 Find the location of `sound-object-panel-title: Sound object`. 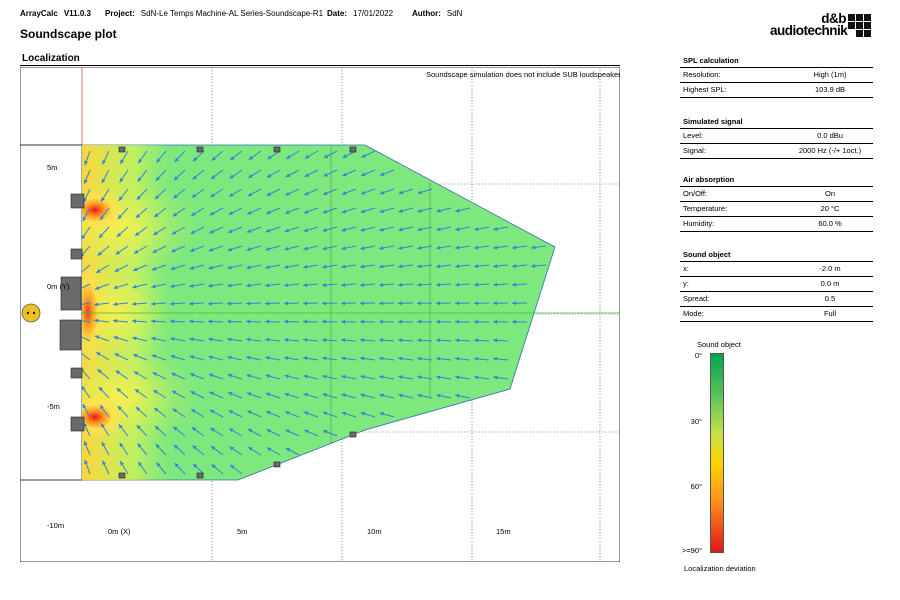

sound-object-panel-title: Sound object is located at coordinates (776, 255).